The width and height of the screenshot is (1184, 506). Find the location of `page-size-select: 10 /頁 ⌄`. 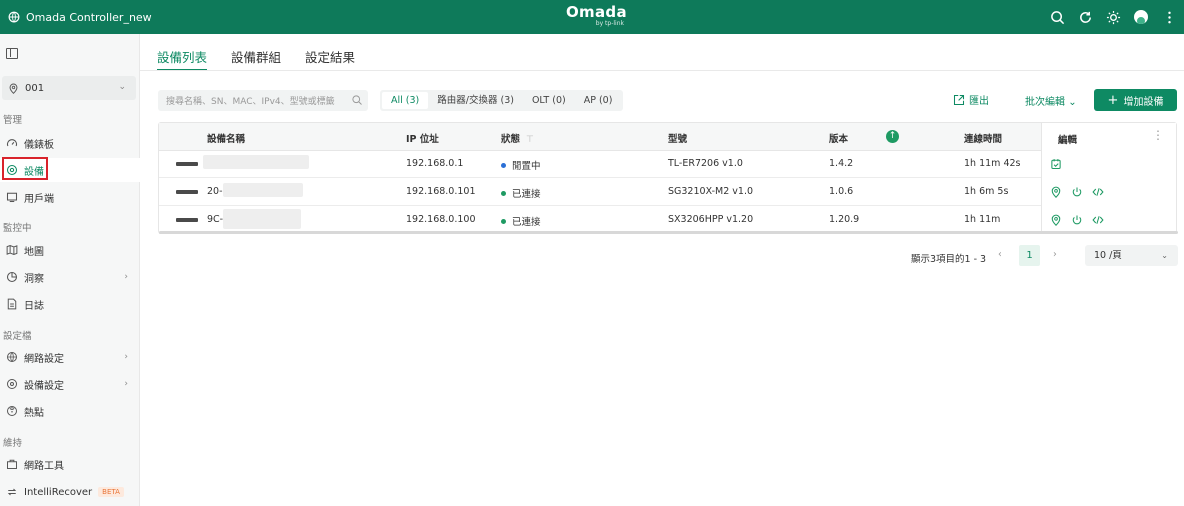

page-size-select: 10 /頁 ⌄ is located at coordinates (1131, 255).